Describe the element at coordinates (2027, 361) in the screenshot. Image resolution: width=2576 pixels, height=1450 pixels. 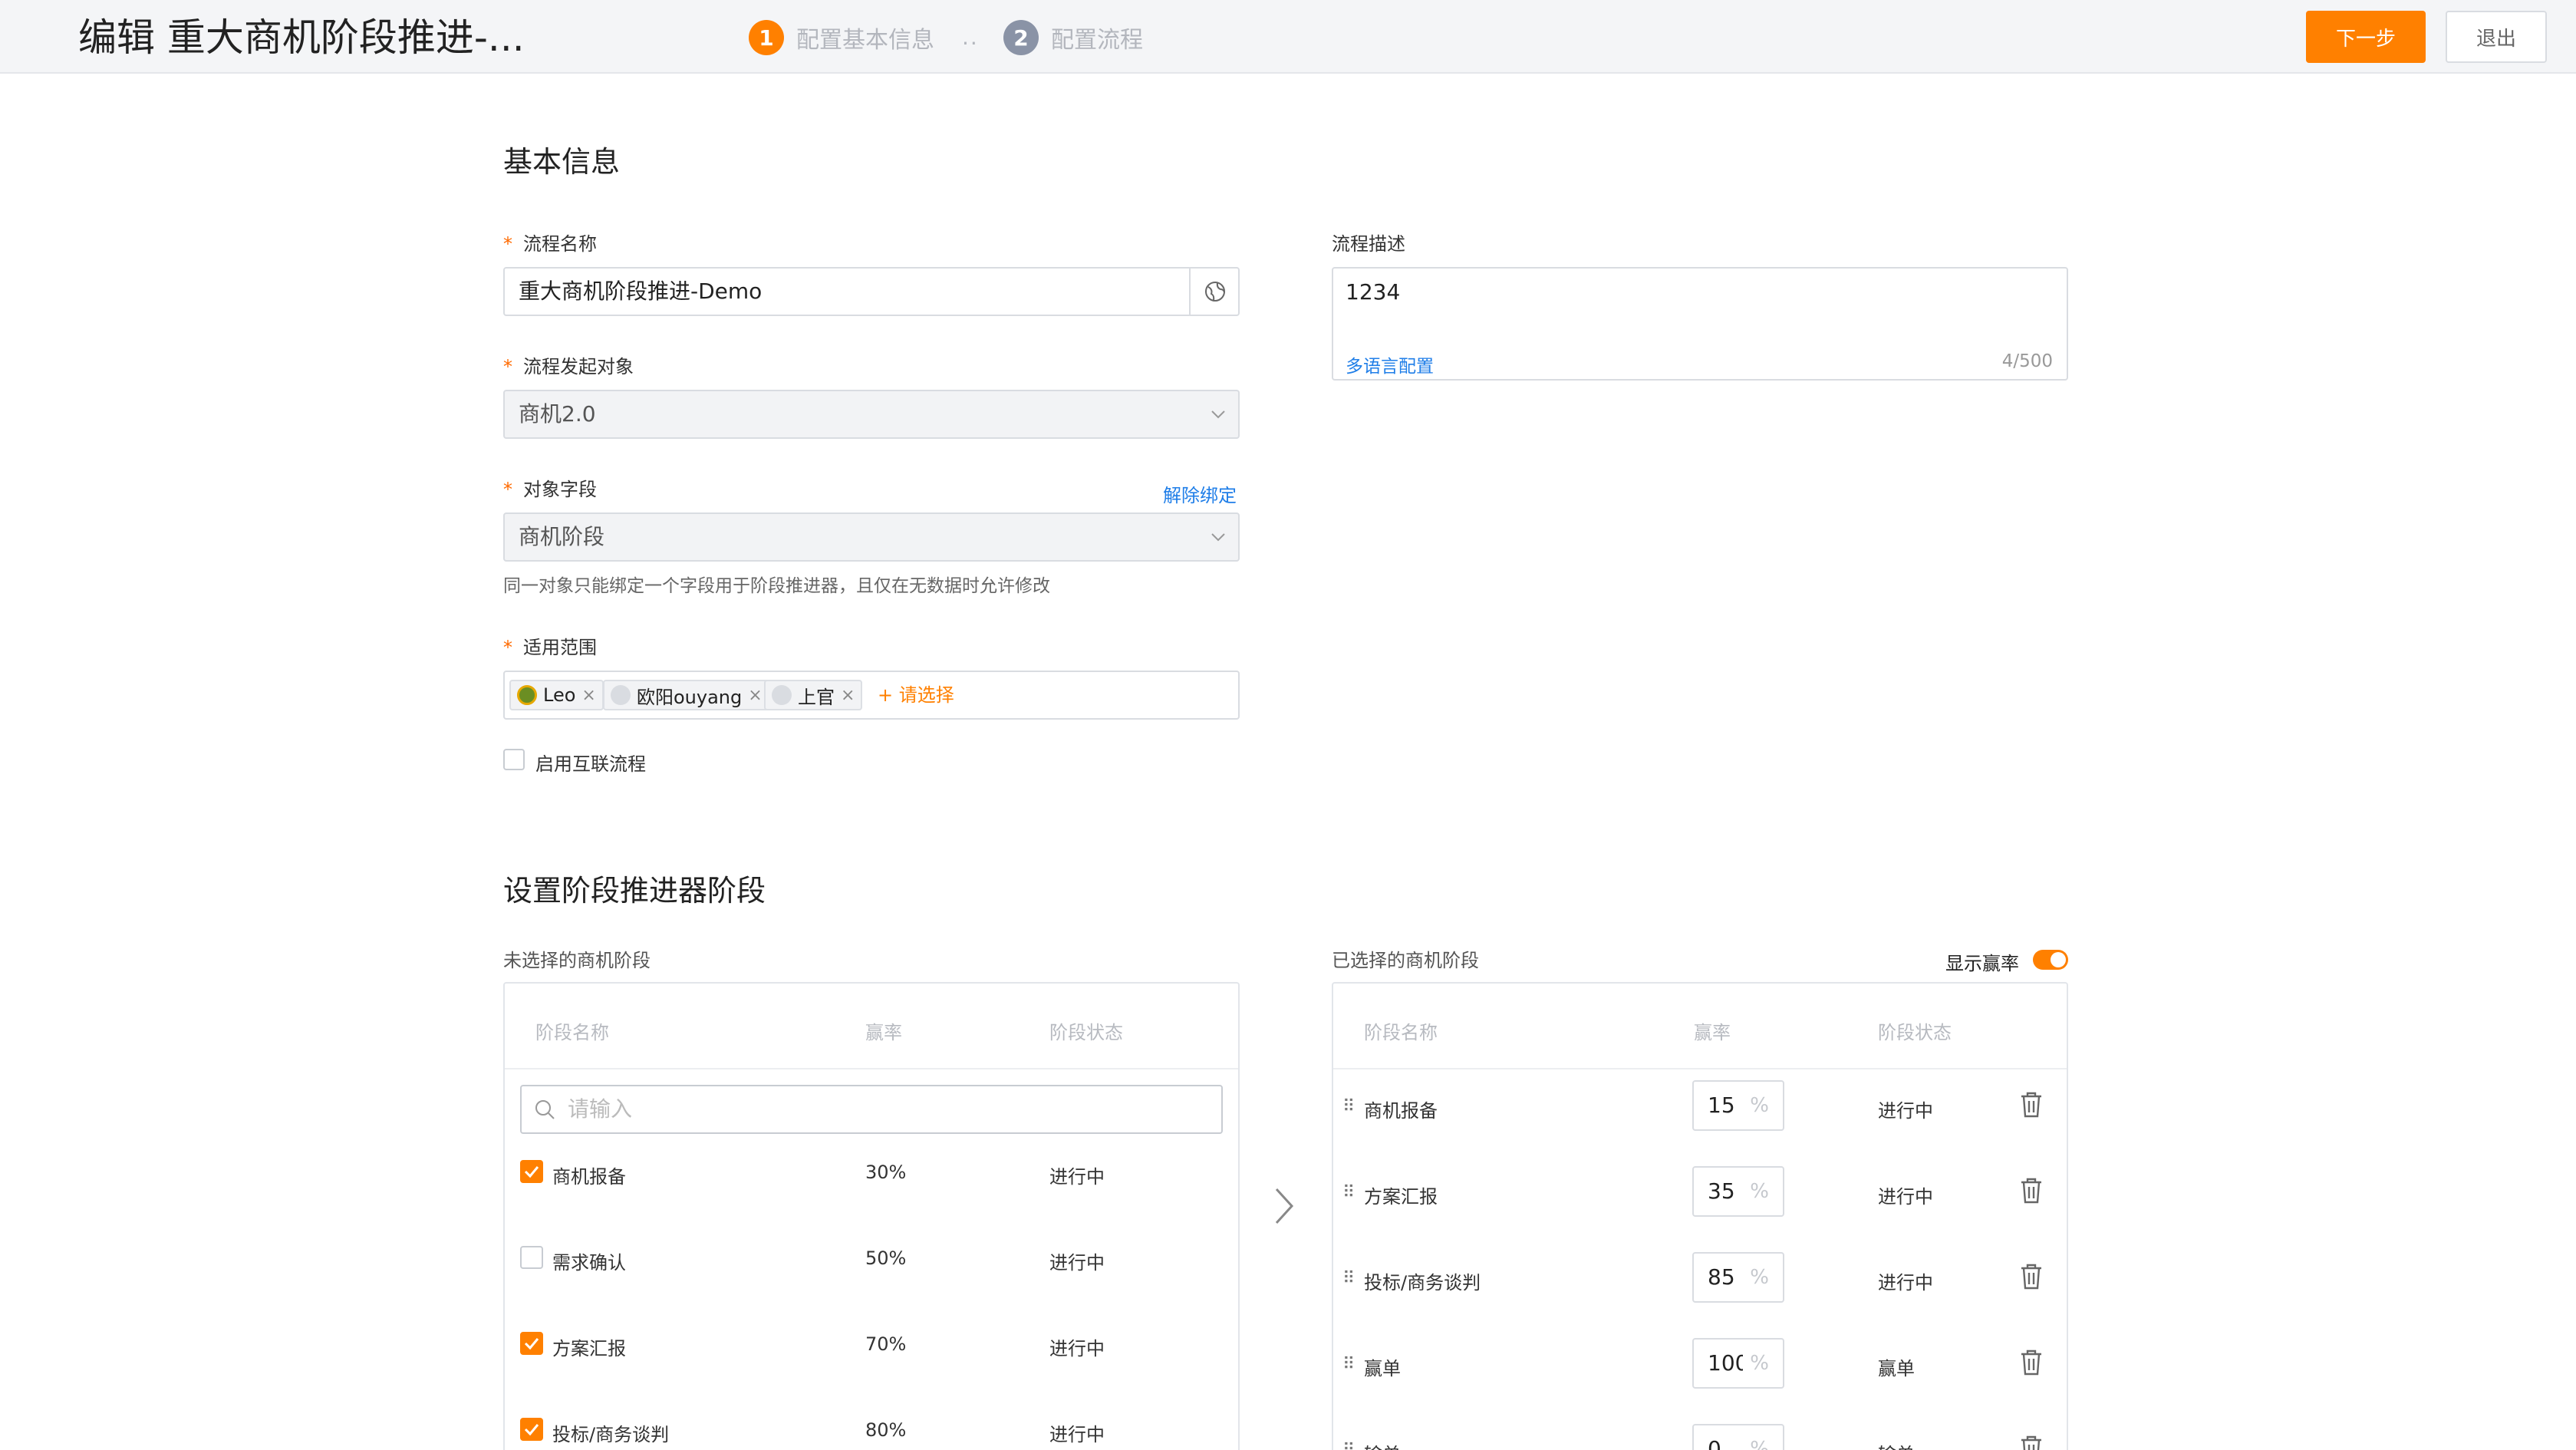
I see `char-counter: 4/500` at that location.